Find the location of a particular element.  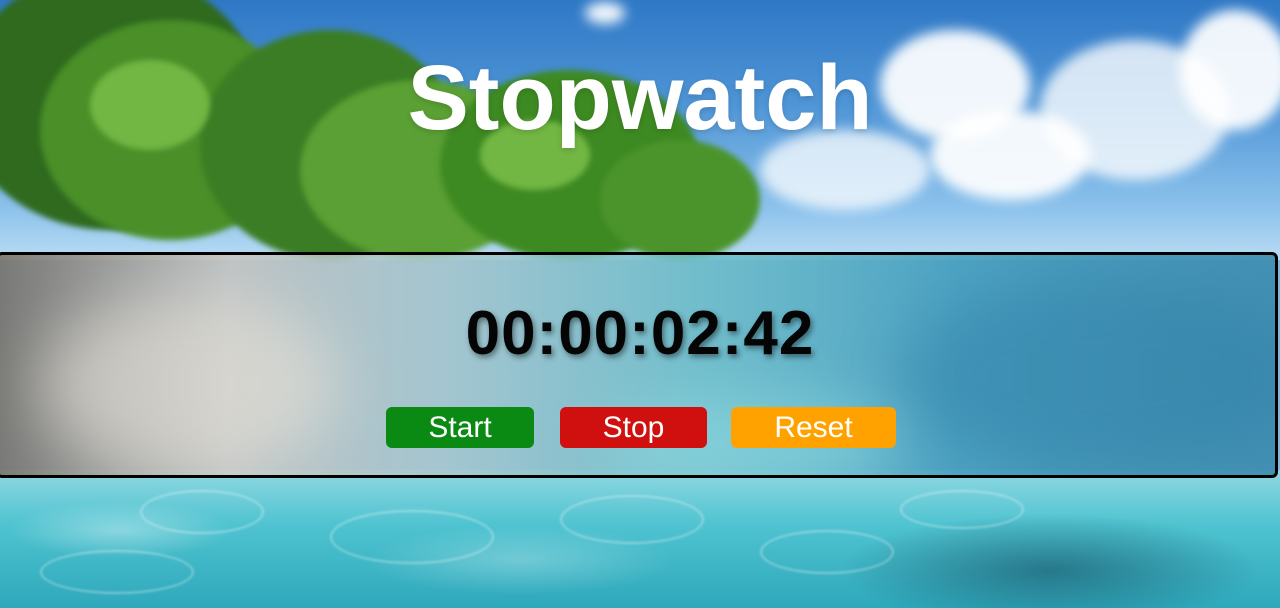

stop-button: Stop is located at coordinates (633, 427).